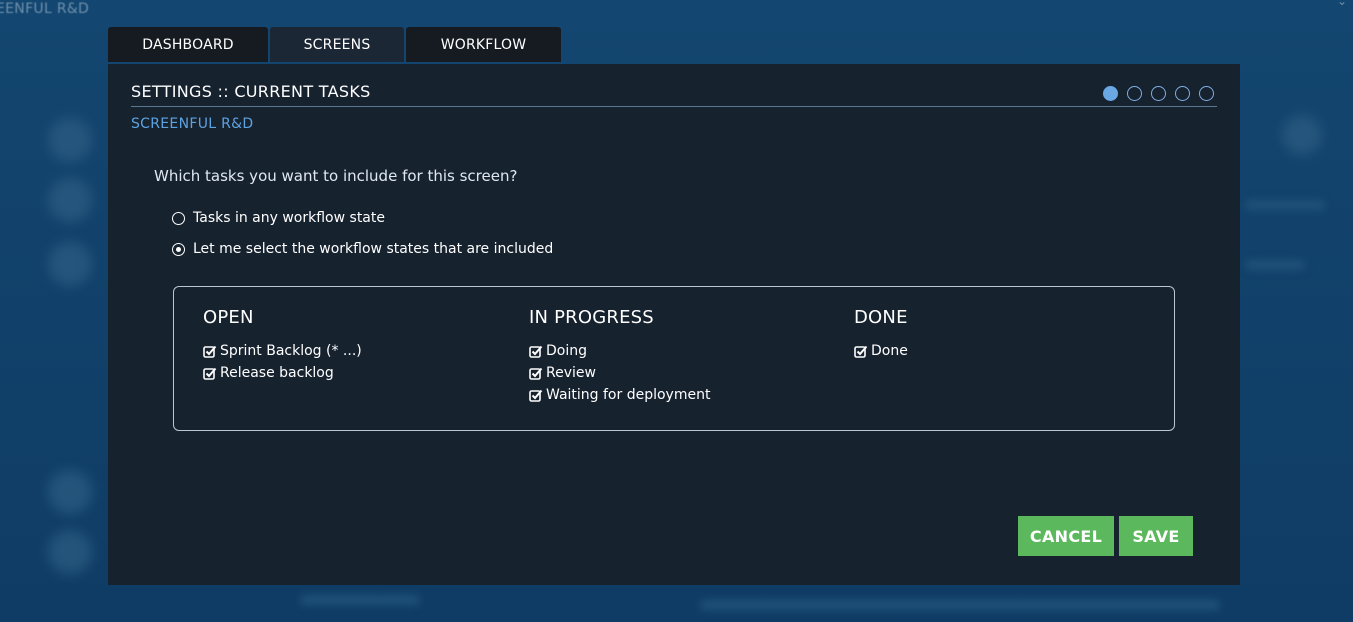 The width and height of the screenshot is (1353, 622). What do you see at coordinates (566, 351) in the screenshot?
I see `checkbox-label: Doing` at bounding box center [566, 351].